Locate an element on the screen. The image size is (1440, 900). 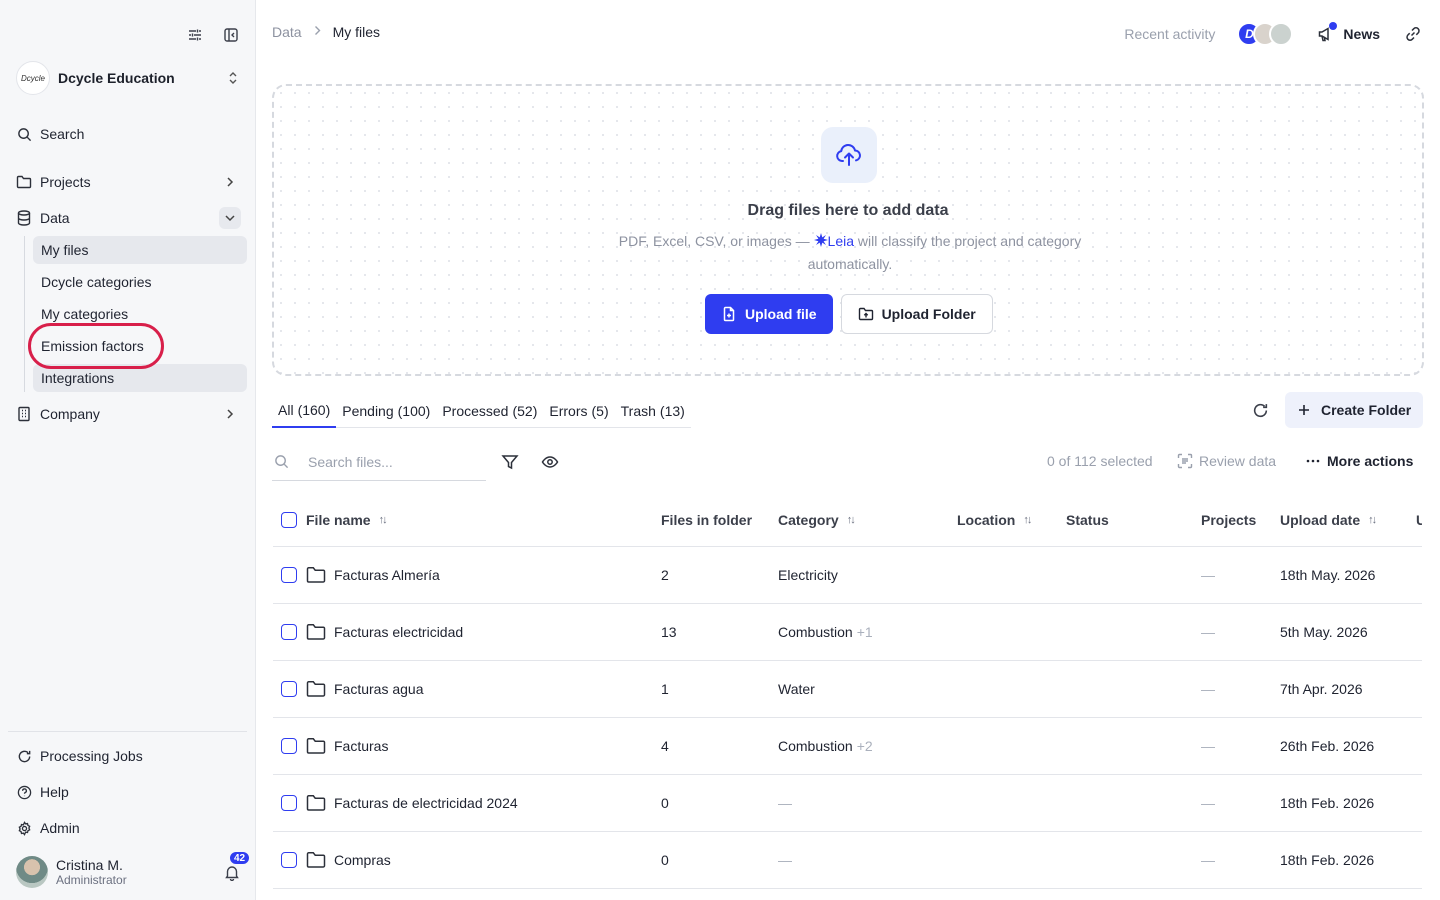
file-name: Facturas electricidad is located at coordinates (398, 632).